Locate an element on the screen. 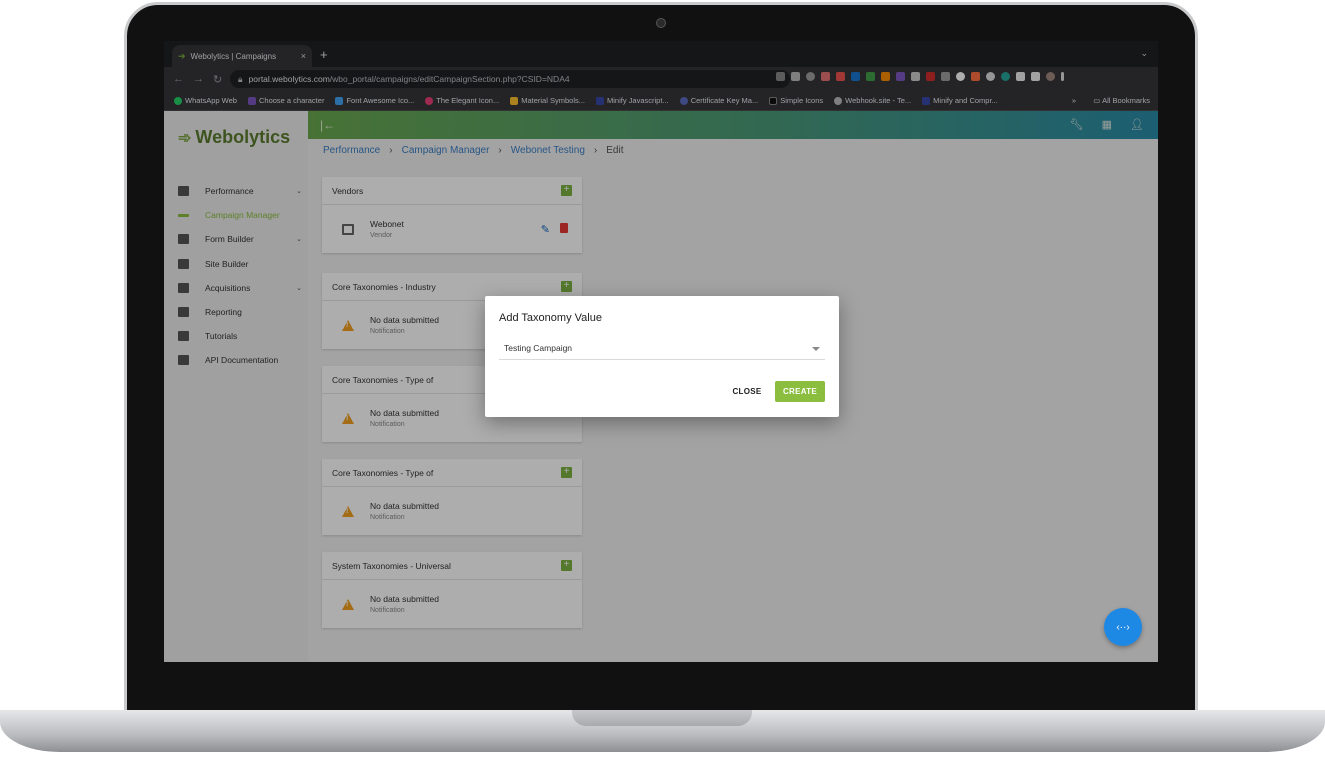 The height and width of the screenshot is (780, 1325). select-value: Testing Campaign is located at coordinates (538, 348).